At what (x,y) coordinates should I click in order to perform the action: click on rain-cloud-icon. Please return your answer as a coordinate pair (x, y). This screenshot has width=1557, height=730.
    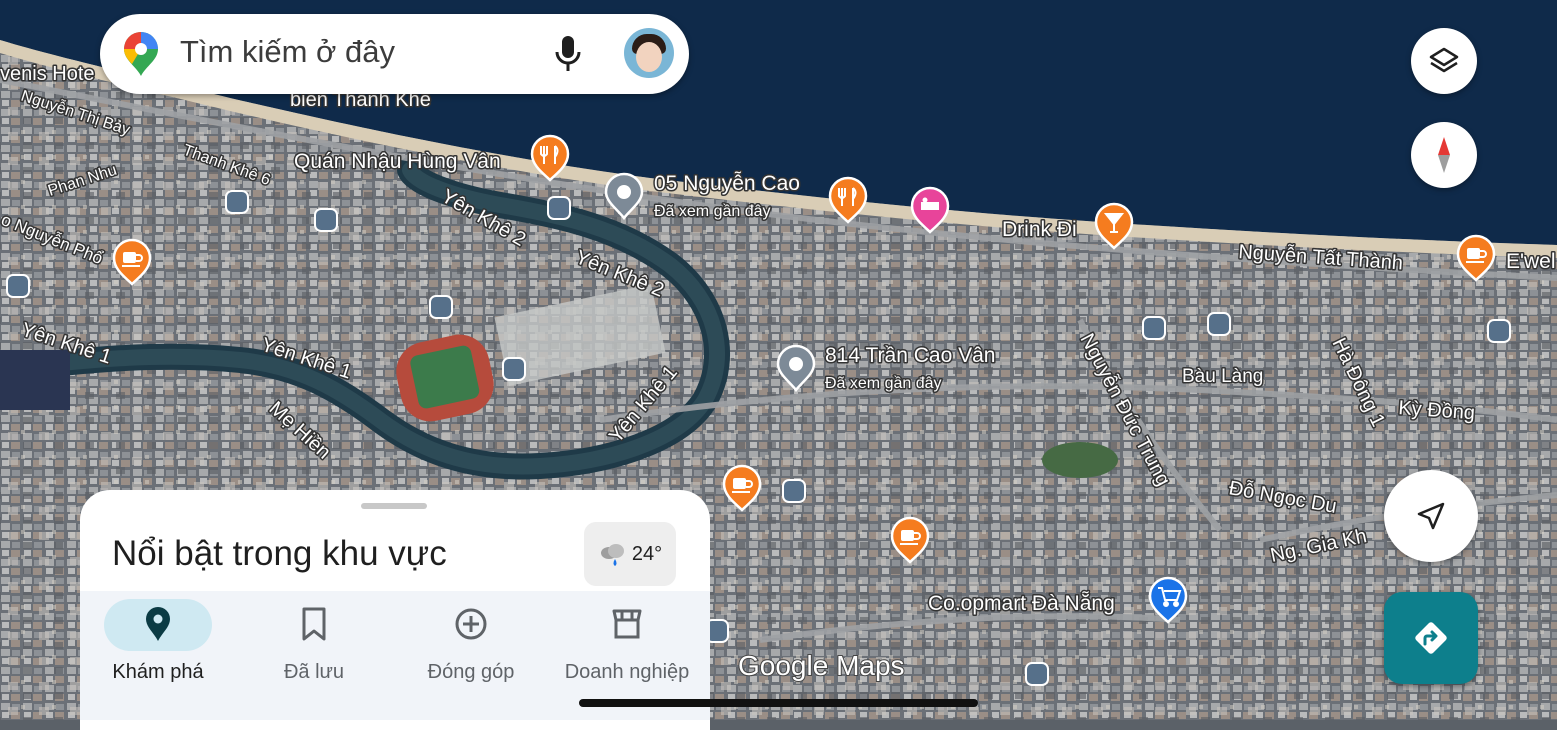
    Looking at the image, I should click on (612, 555).